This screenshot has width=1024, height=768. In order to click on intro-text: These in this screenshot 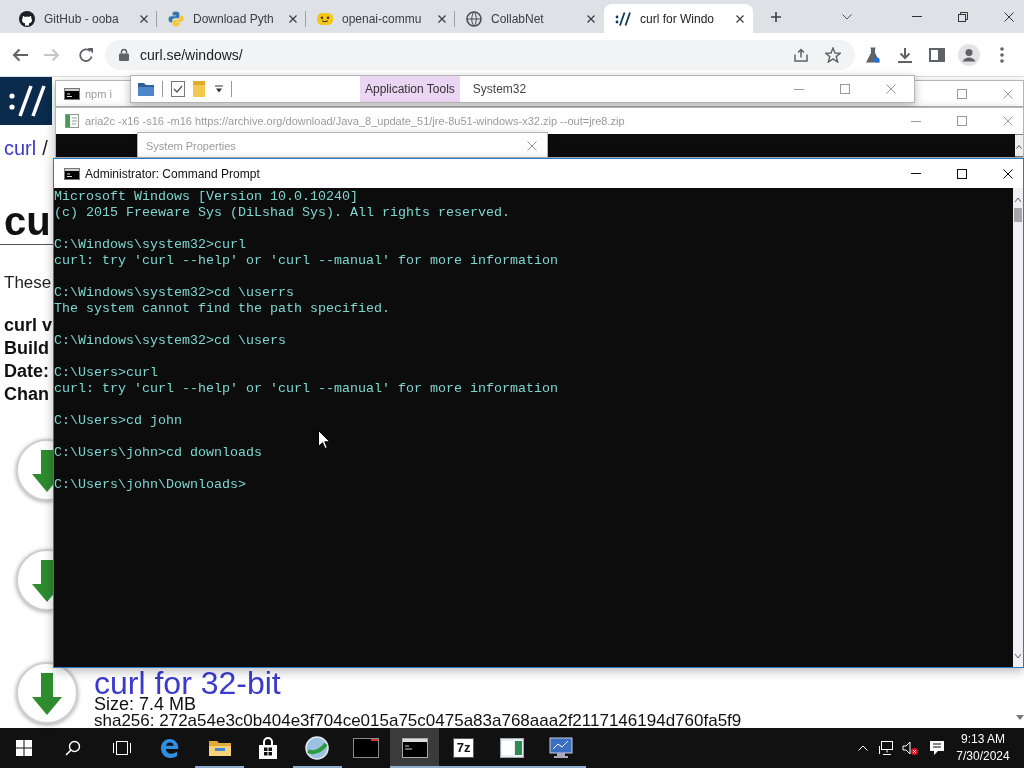, I will do `click(28, 283)`.